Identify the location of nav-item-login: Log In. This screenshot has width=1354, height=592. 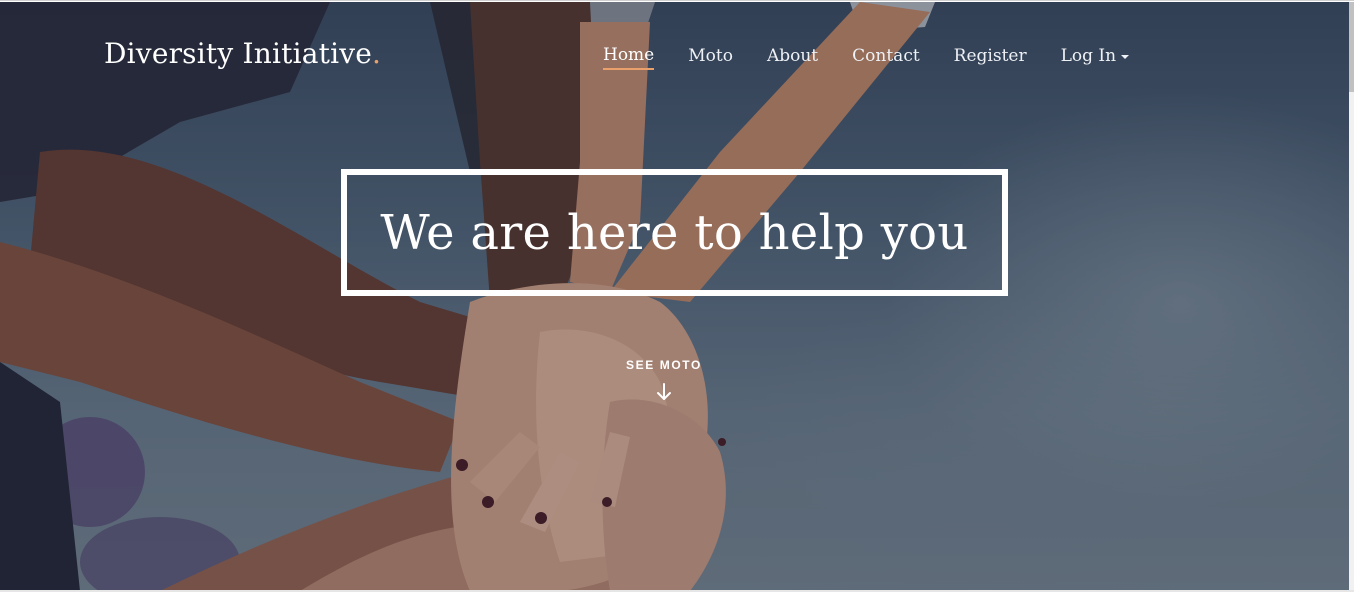
(1095, 57).